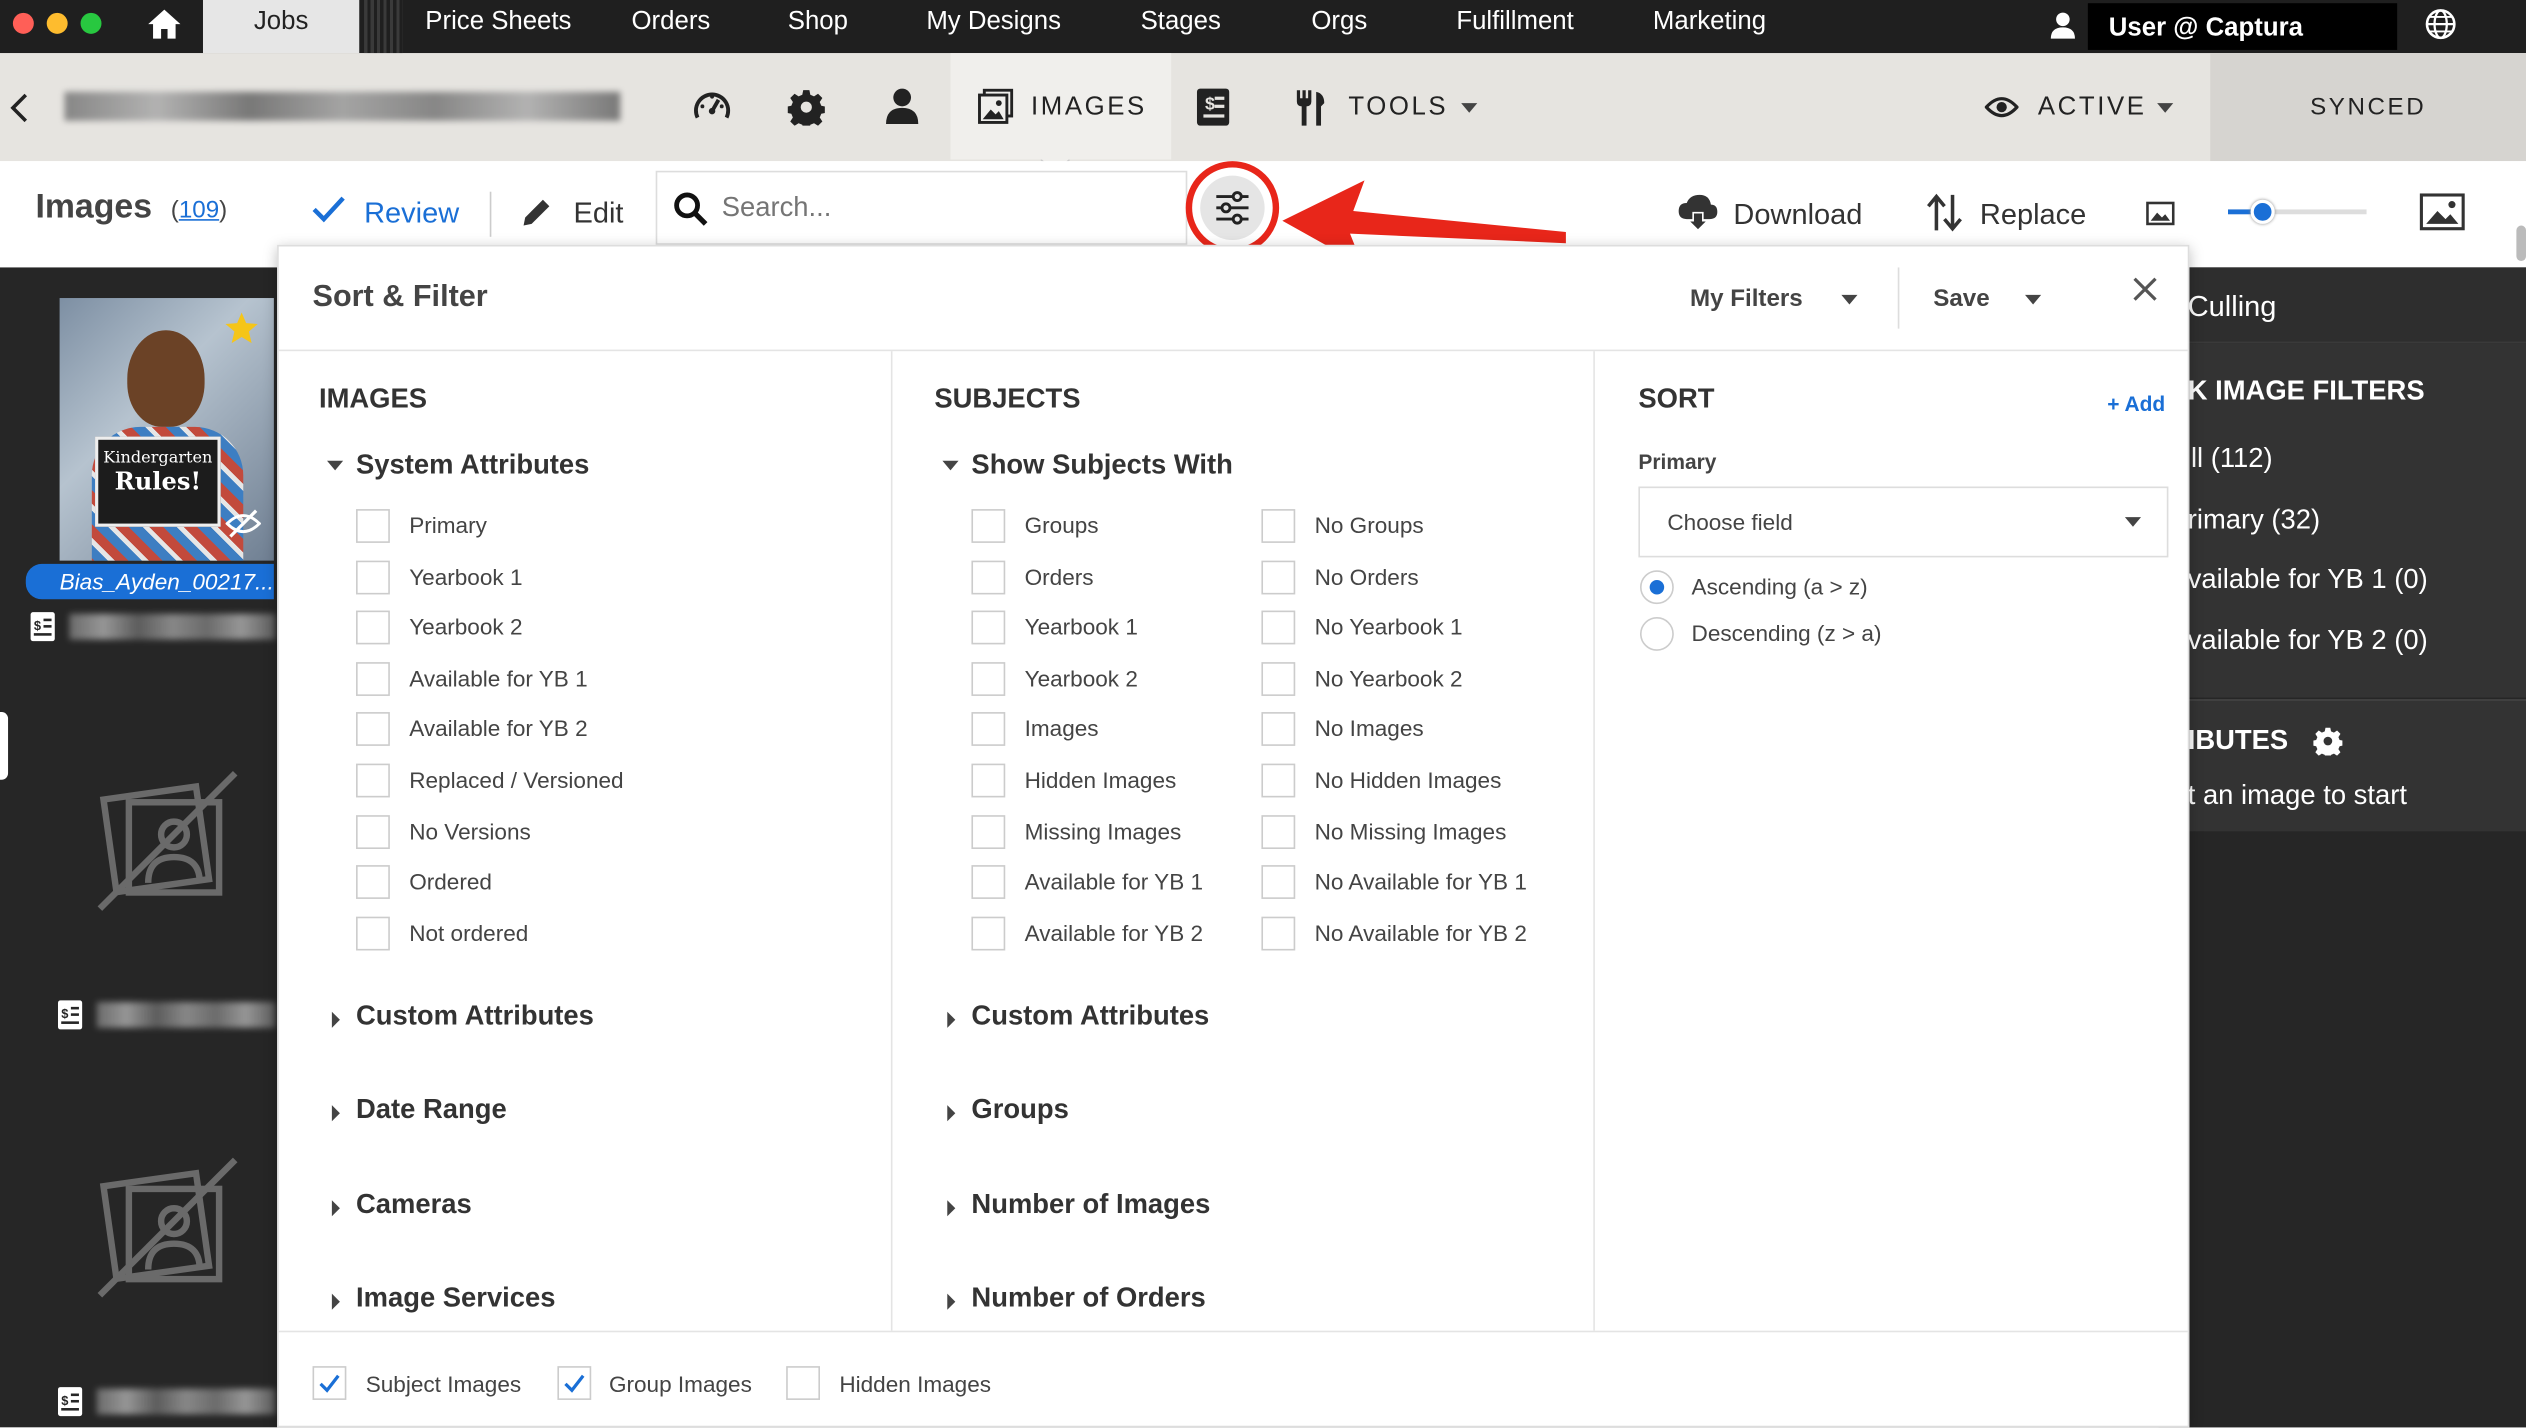 This screenshot has height=1428, width=2526. Describe the element at coordinates (988, 780) in the screenshot. I see `subjects-hidden-images-checkbox` at that location.